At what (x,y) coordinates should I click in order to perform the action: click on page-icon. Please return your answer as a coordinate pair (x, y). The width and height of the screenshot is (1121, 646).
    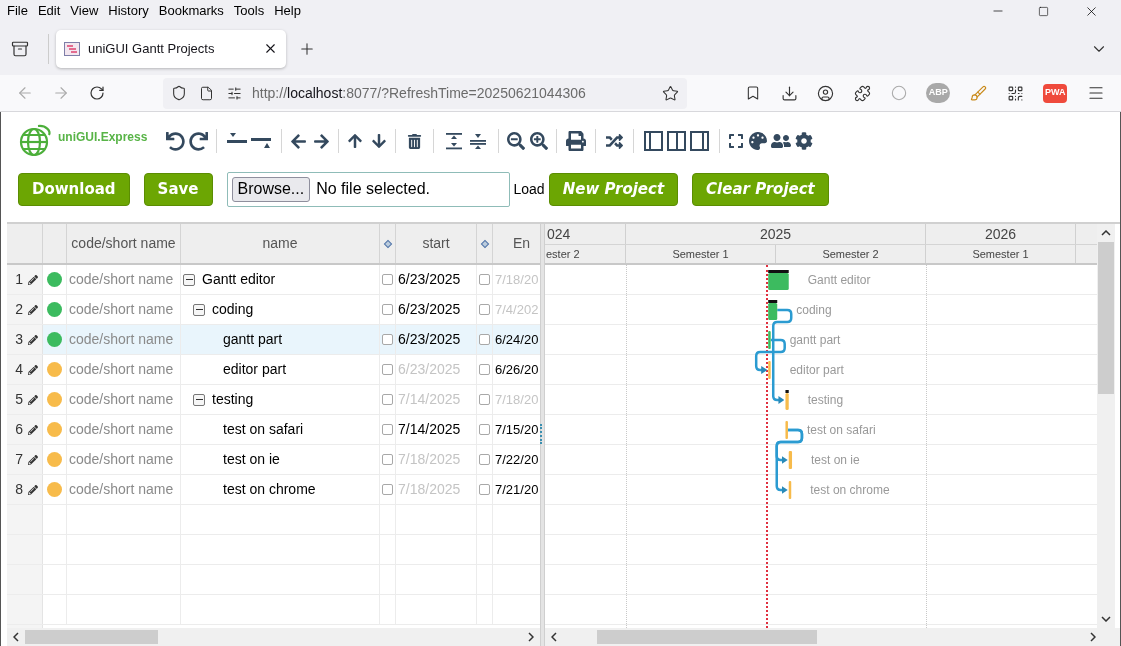
    Looking at the image, I should click on (206, 93).